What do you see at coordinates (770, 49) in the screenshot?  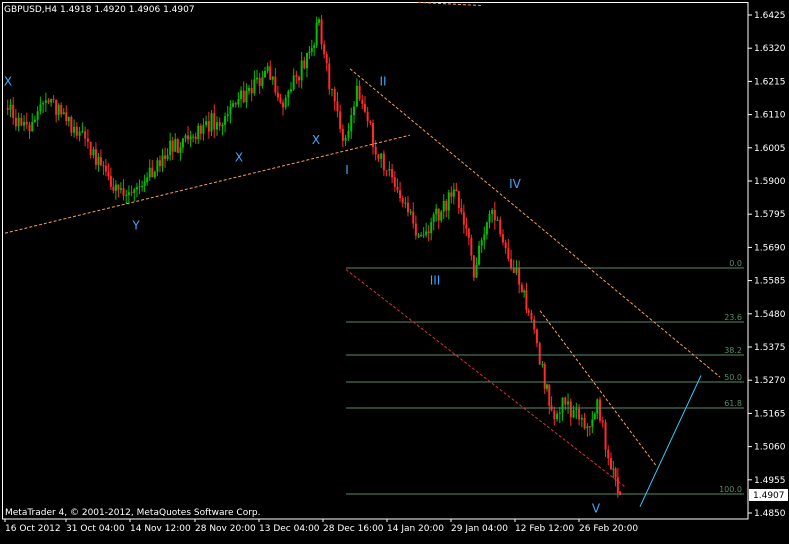 I see `y-tick-label: 1.6320` at bounding box center [770, 49].